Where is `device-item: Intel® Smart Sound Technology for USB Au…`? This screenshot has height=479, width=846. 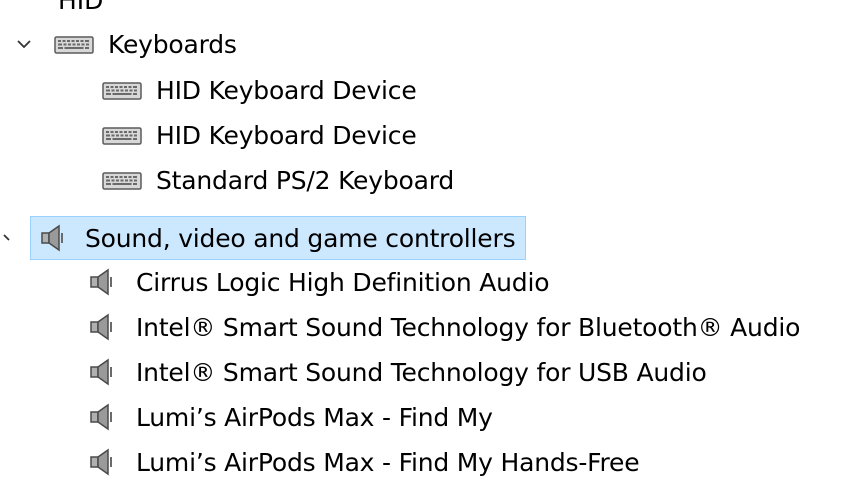 device-item: Intel® Smart Sound Technology for USB Au… is located at coordinates (397, 372).